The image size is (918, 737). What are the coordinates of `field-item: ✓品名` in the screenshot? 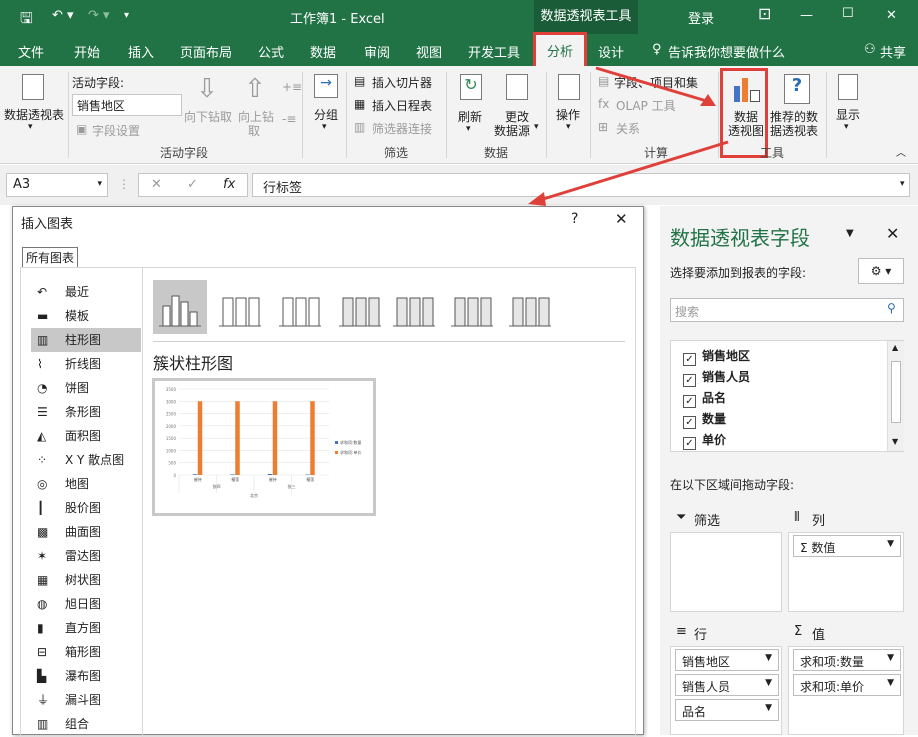 It's located at (704, 398).